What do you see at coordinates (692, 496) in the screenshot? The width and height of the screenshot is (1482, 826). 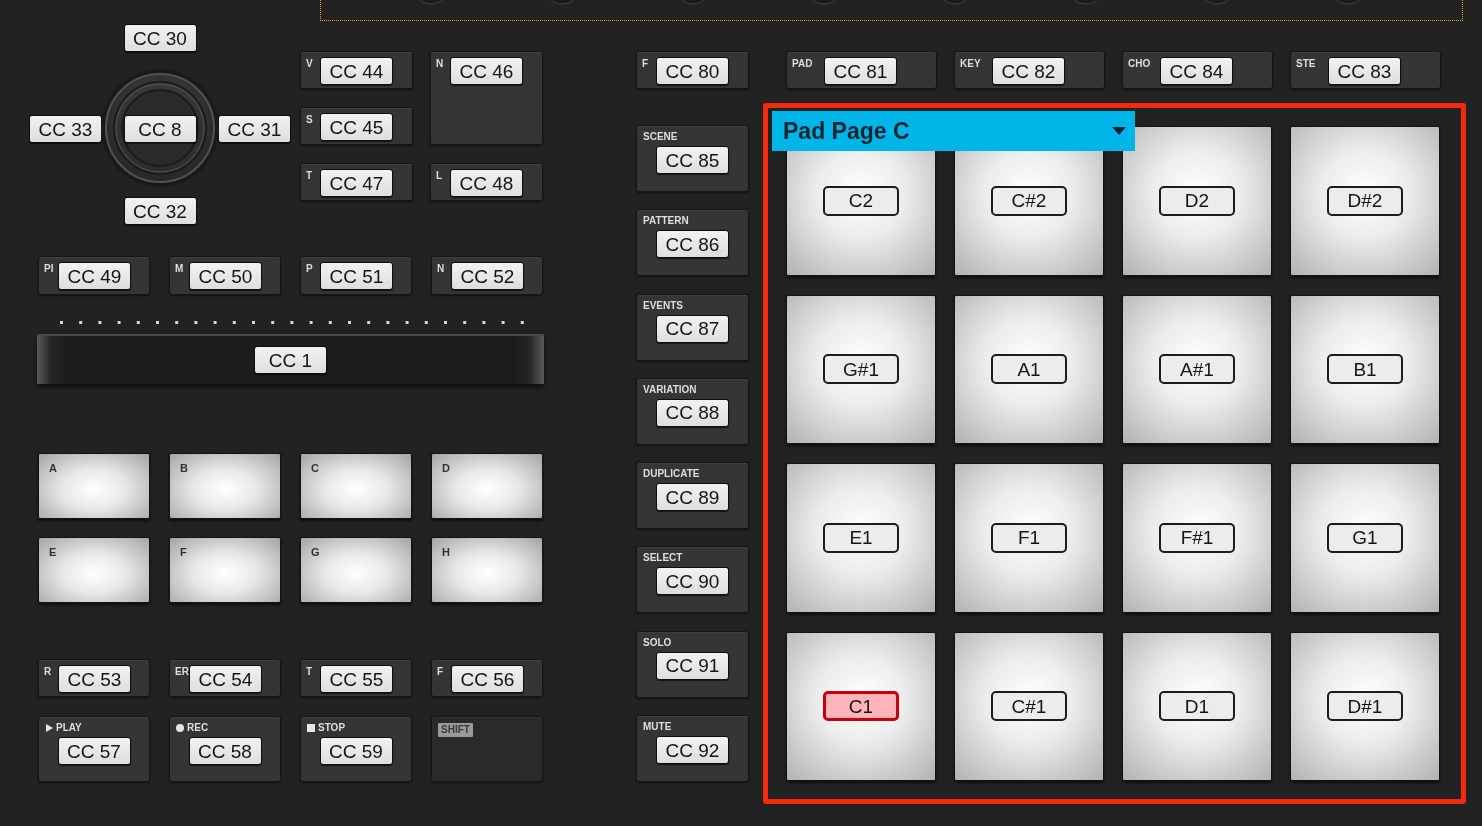 I see `controller-button: DUPLICATE CC 89` at bounding box center [692, 496].